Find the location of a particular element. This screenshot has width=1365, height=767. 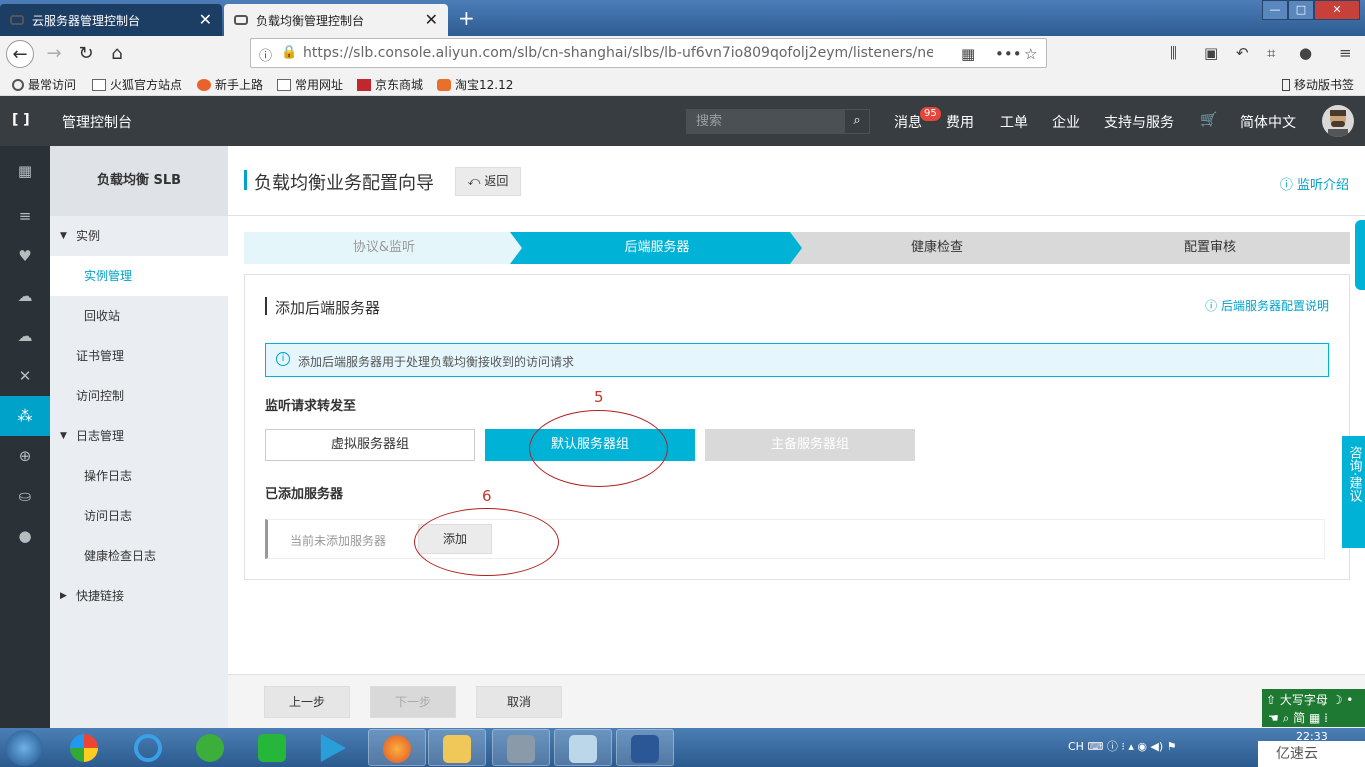

bookmark-star-icon: ☆ is located at coordinates (1030, 54).